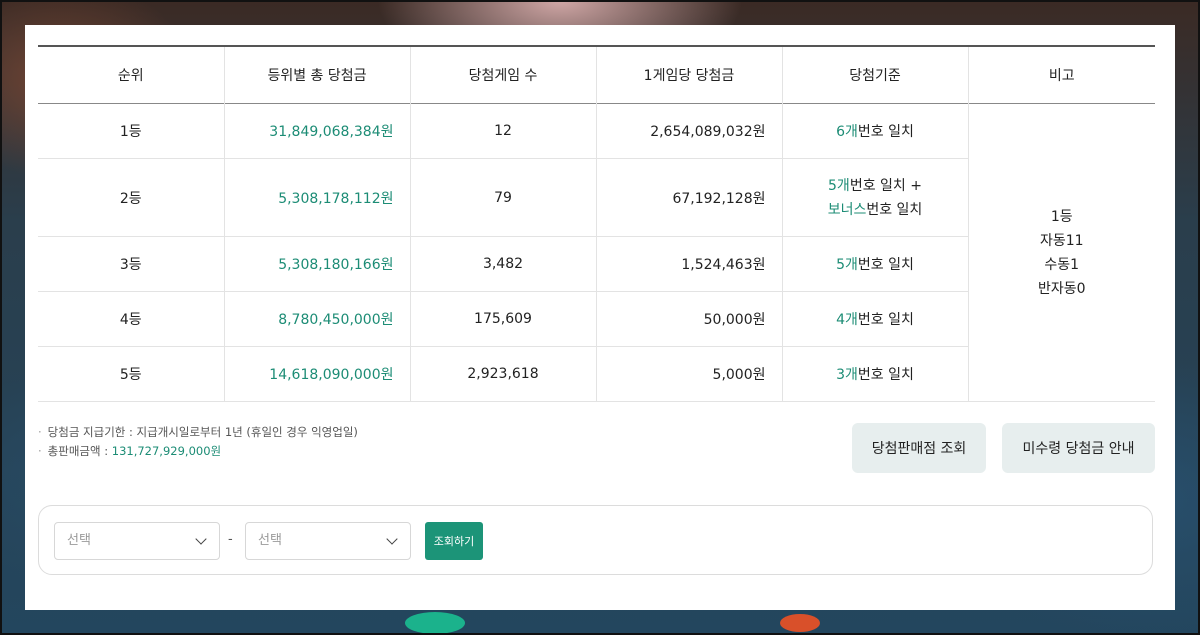  Describe the element at coordinates (688, 374) in the screenshot. I see `prize-per-game-cell: 5,000원` at that location.